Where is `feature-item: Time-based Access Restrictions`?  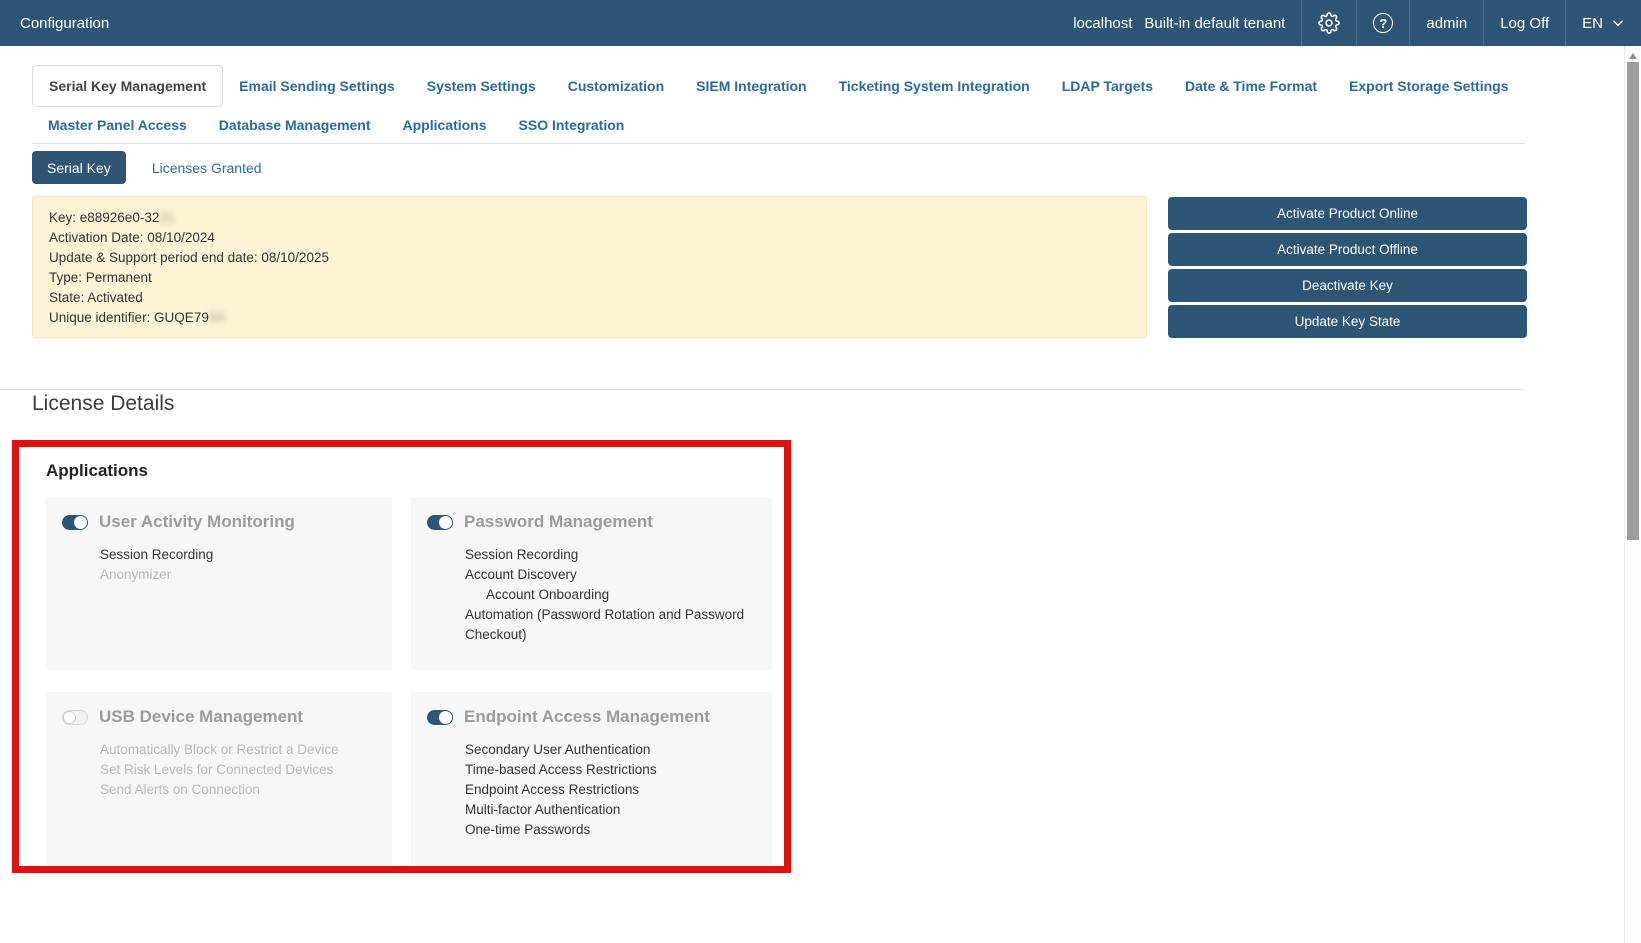
feature-item: Time-based Access Restrictions is located at coordinates (561, 769).